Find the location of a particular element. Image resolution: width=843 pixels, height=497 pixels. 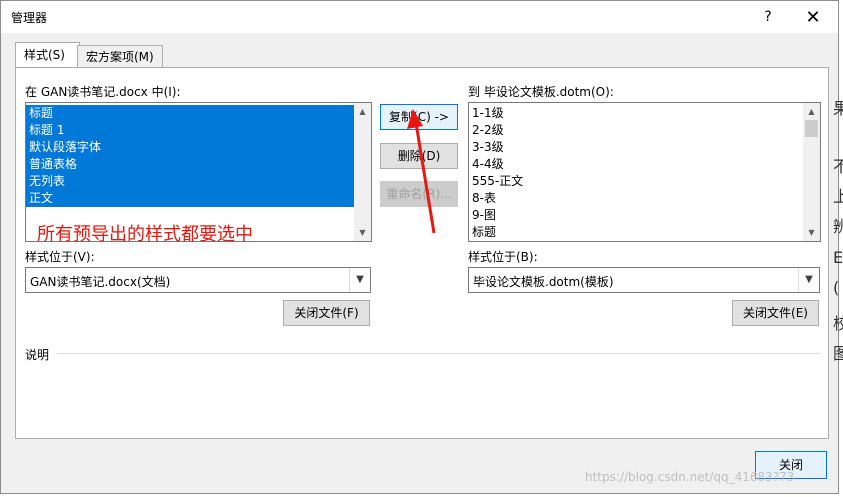

list-item: 555-正文 is located at coordinates (644, 181).